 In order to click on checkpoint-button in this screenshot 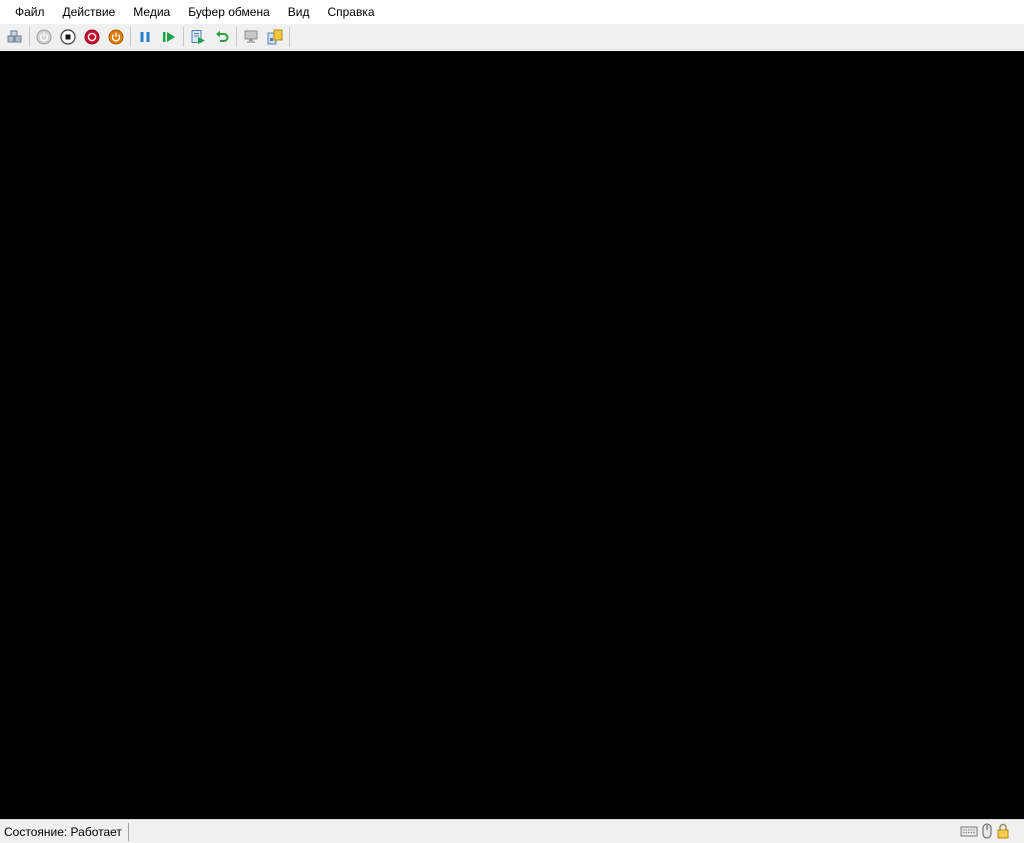, I will do `click(198, 37)`.